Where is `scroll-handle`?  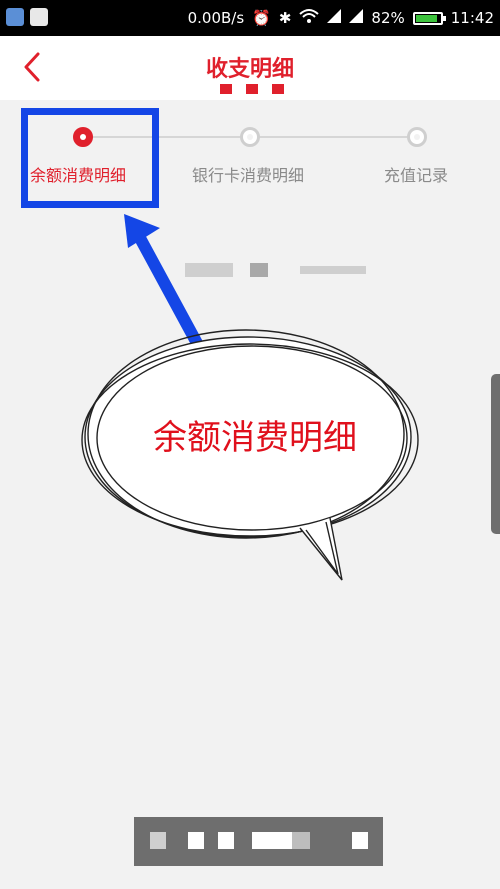 scroll-handle is located at coordinates (495, 454).